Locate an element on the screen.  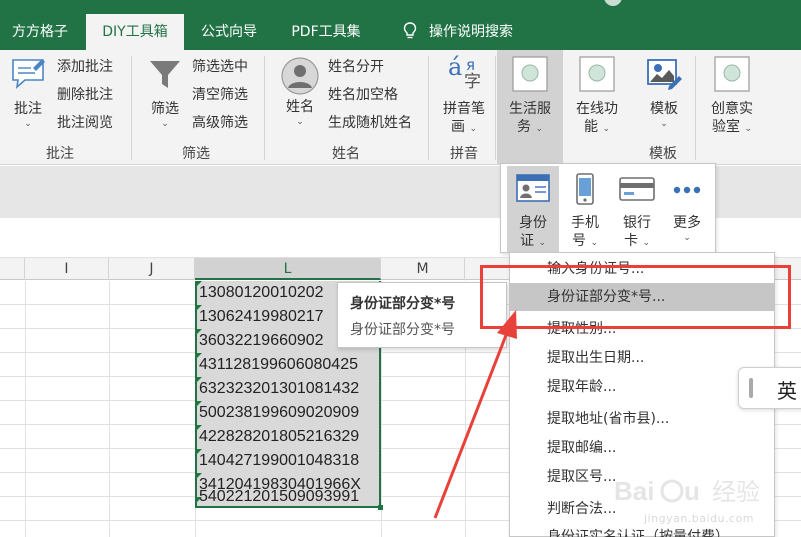
group-label-name: 姓名 is located at coordinates (346, 154).